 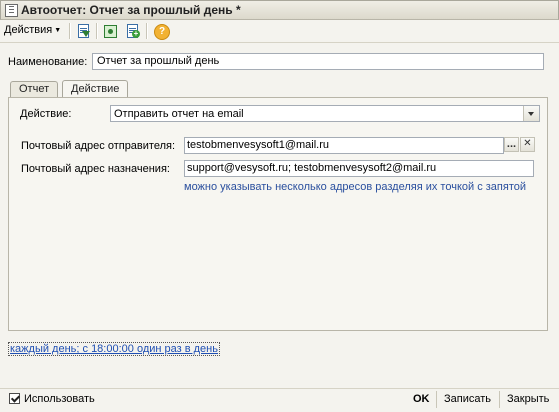 What do you see at coordinates (59, 399) in the screenshot?
I see `use-checkbox-label: Использовать` at bounding box center [59, 399].